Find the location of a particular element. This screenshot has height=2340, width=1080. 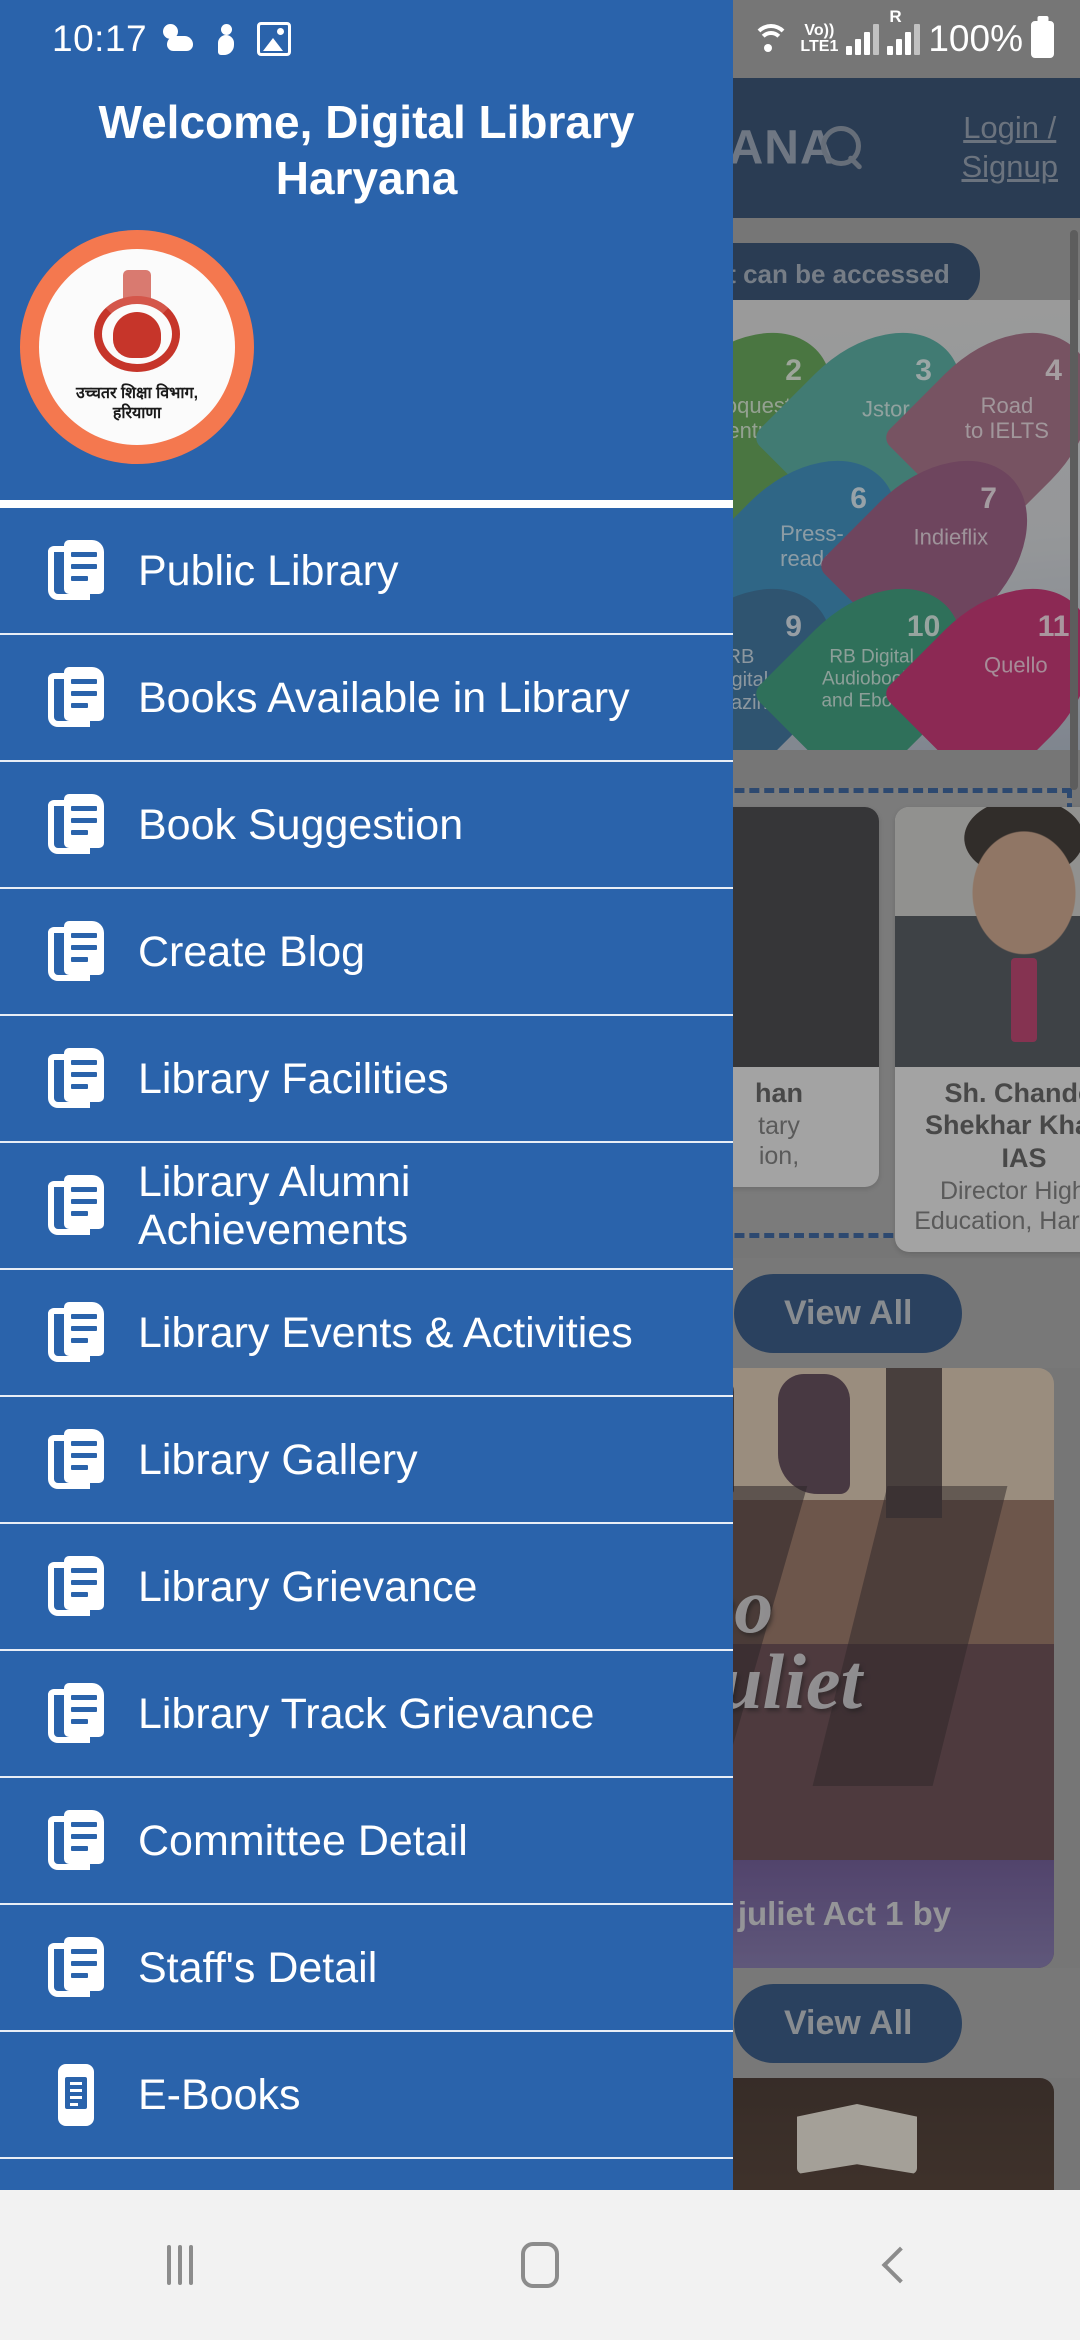

sidebar-item-label: Library Alumni Achievements is located at coordinates (274, 1205).